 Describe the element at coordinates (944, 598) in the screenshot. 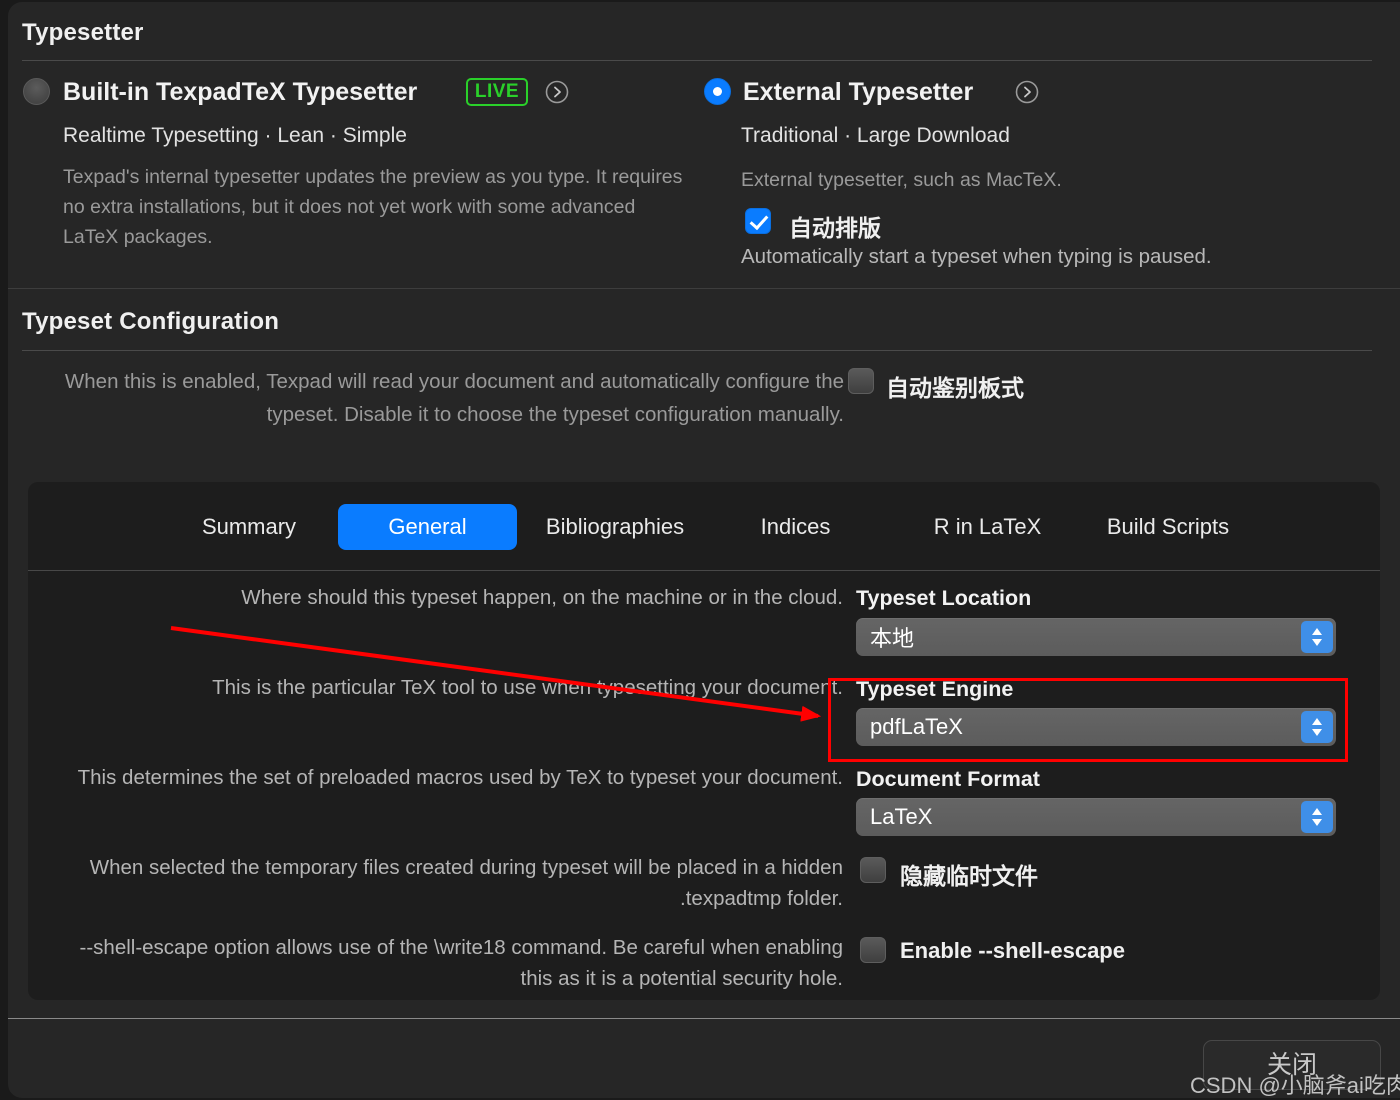

I see `field-label-typeset-location: Typeset Location` at that location.